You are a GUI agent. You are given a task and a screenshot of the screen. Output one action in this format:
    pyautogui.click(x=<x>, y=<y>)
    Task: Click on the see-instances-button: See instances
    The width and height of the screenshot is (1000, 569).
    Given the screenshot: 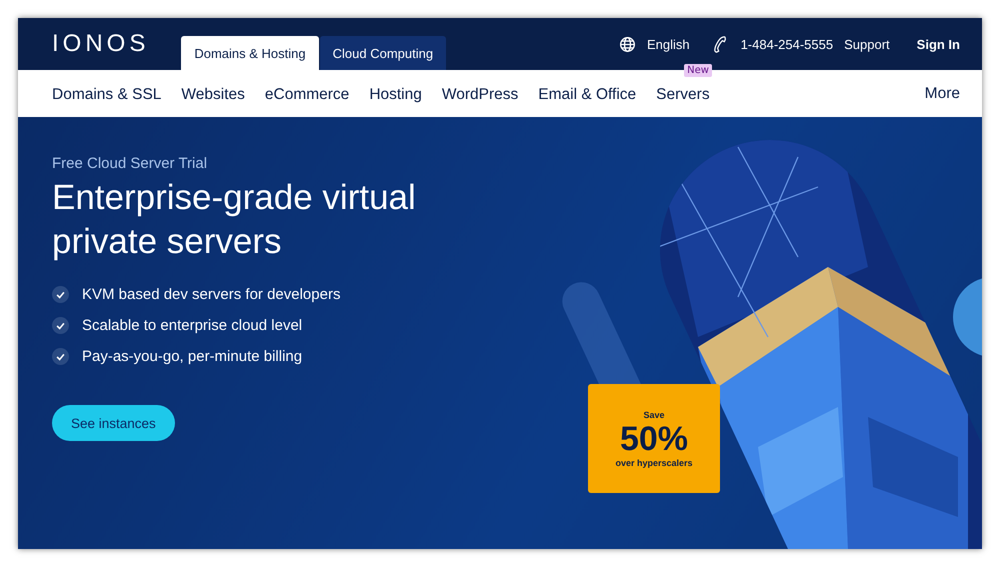 What is the action you would take?
    pyautogui.click(x=113, y=423)
    